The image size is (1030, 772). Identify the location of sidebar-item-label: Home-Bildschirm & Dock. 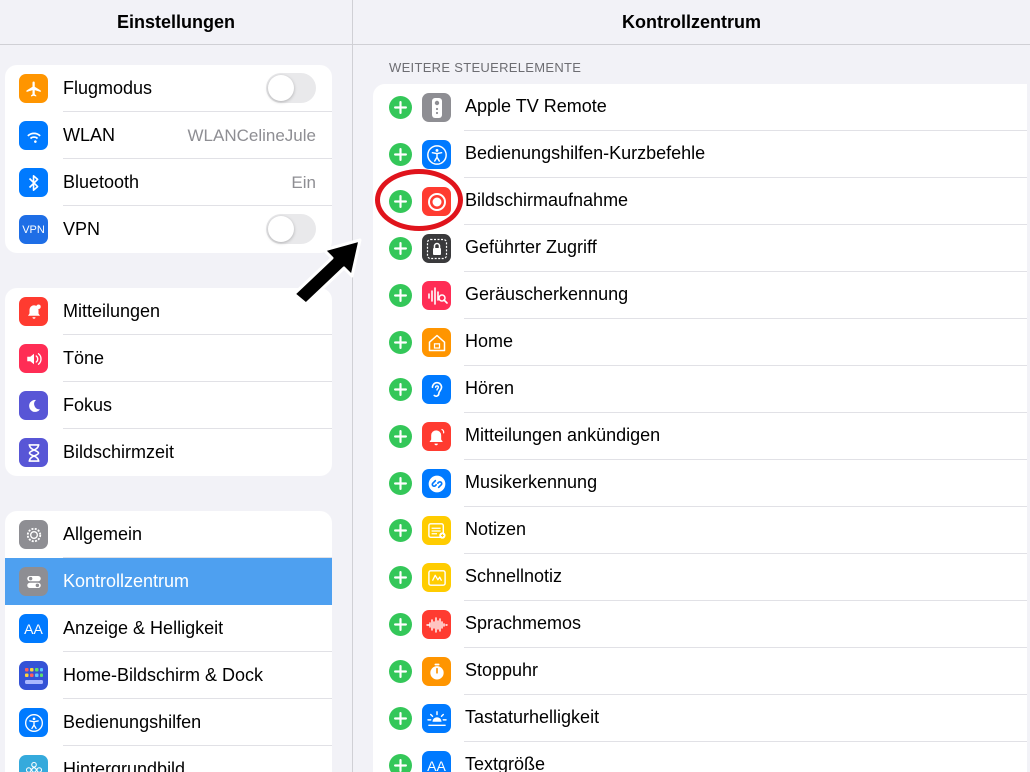
(163, 675).